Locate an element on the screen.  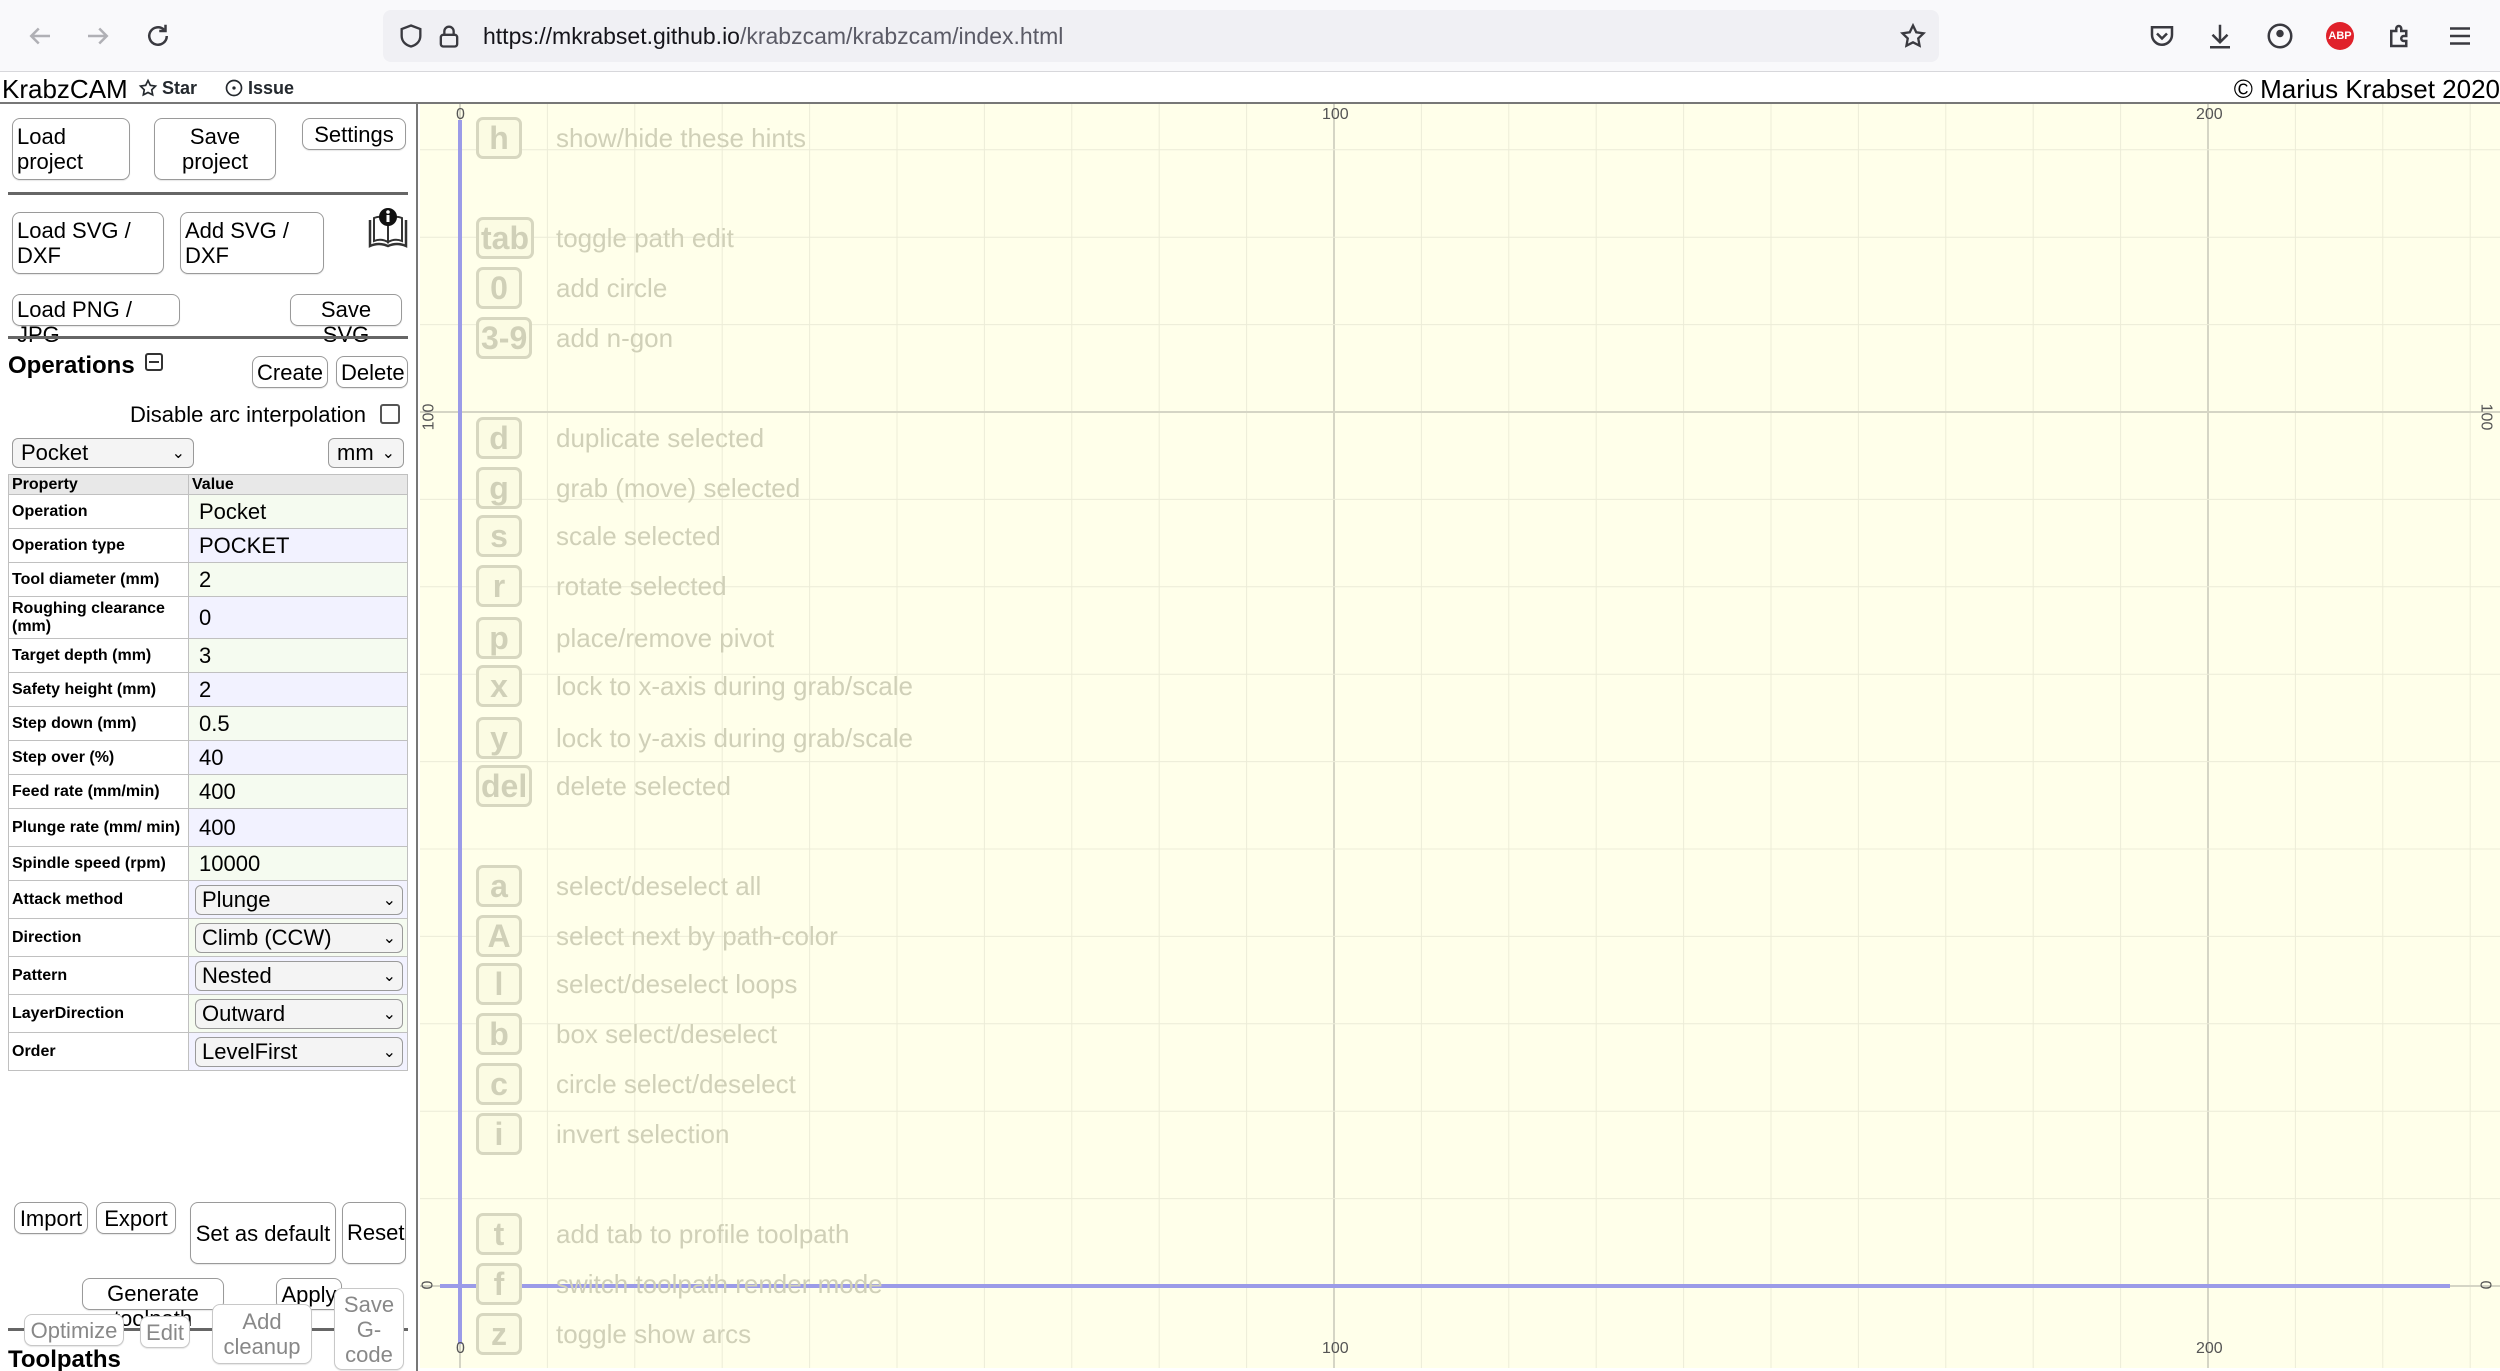
property-input: 0.5 is located at coordinates (299, 724).